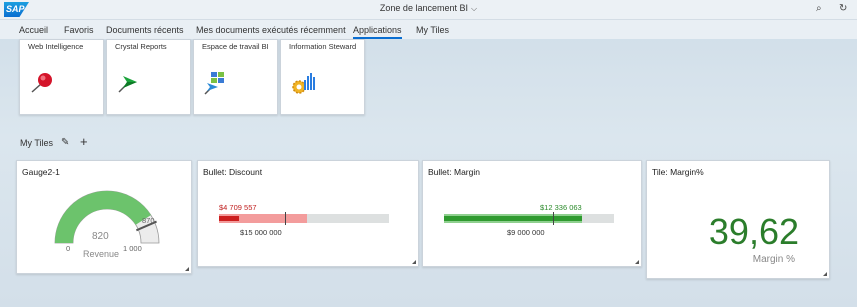 The image size is (857, 307). What do you see at coordinates (145, 32) in the screenshot?
I see `tab-documents-recents: Documents récents` at bounding box center [145, 32].